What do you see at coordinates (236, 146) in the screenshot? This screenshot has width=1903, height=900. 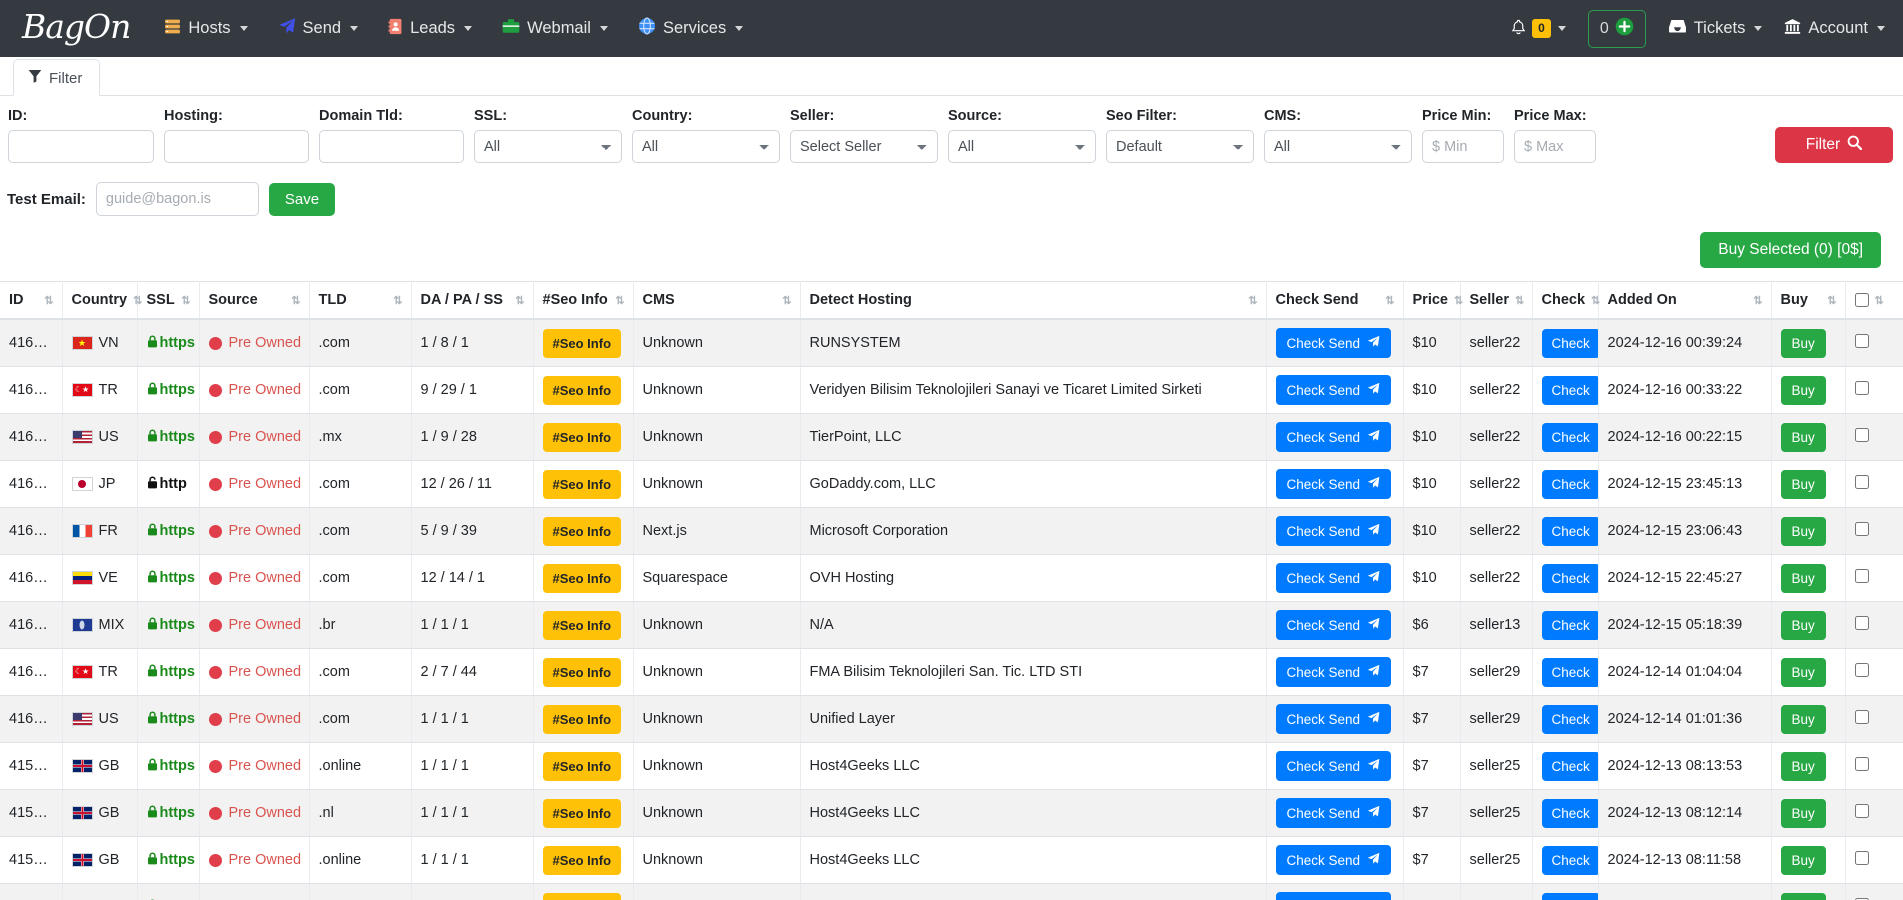 I see `hosting-input` at bounding box center [236, 146].